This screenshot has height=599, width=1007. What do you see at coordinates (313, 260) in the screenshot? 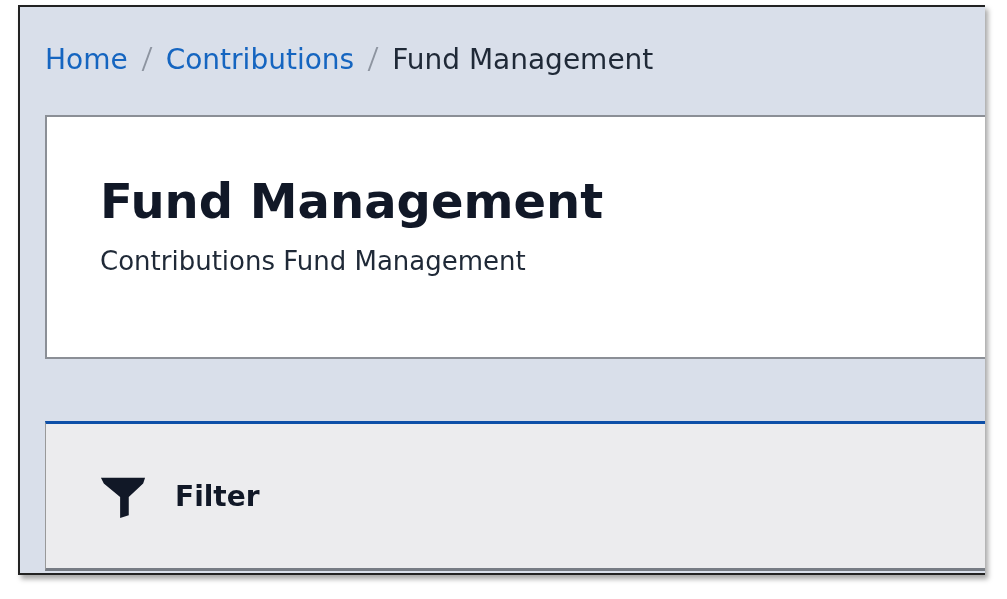
I see `page-subtitle: Contributions Fund Management` at bounding box center [313, 260].